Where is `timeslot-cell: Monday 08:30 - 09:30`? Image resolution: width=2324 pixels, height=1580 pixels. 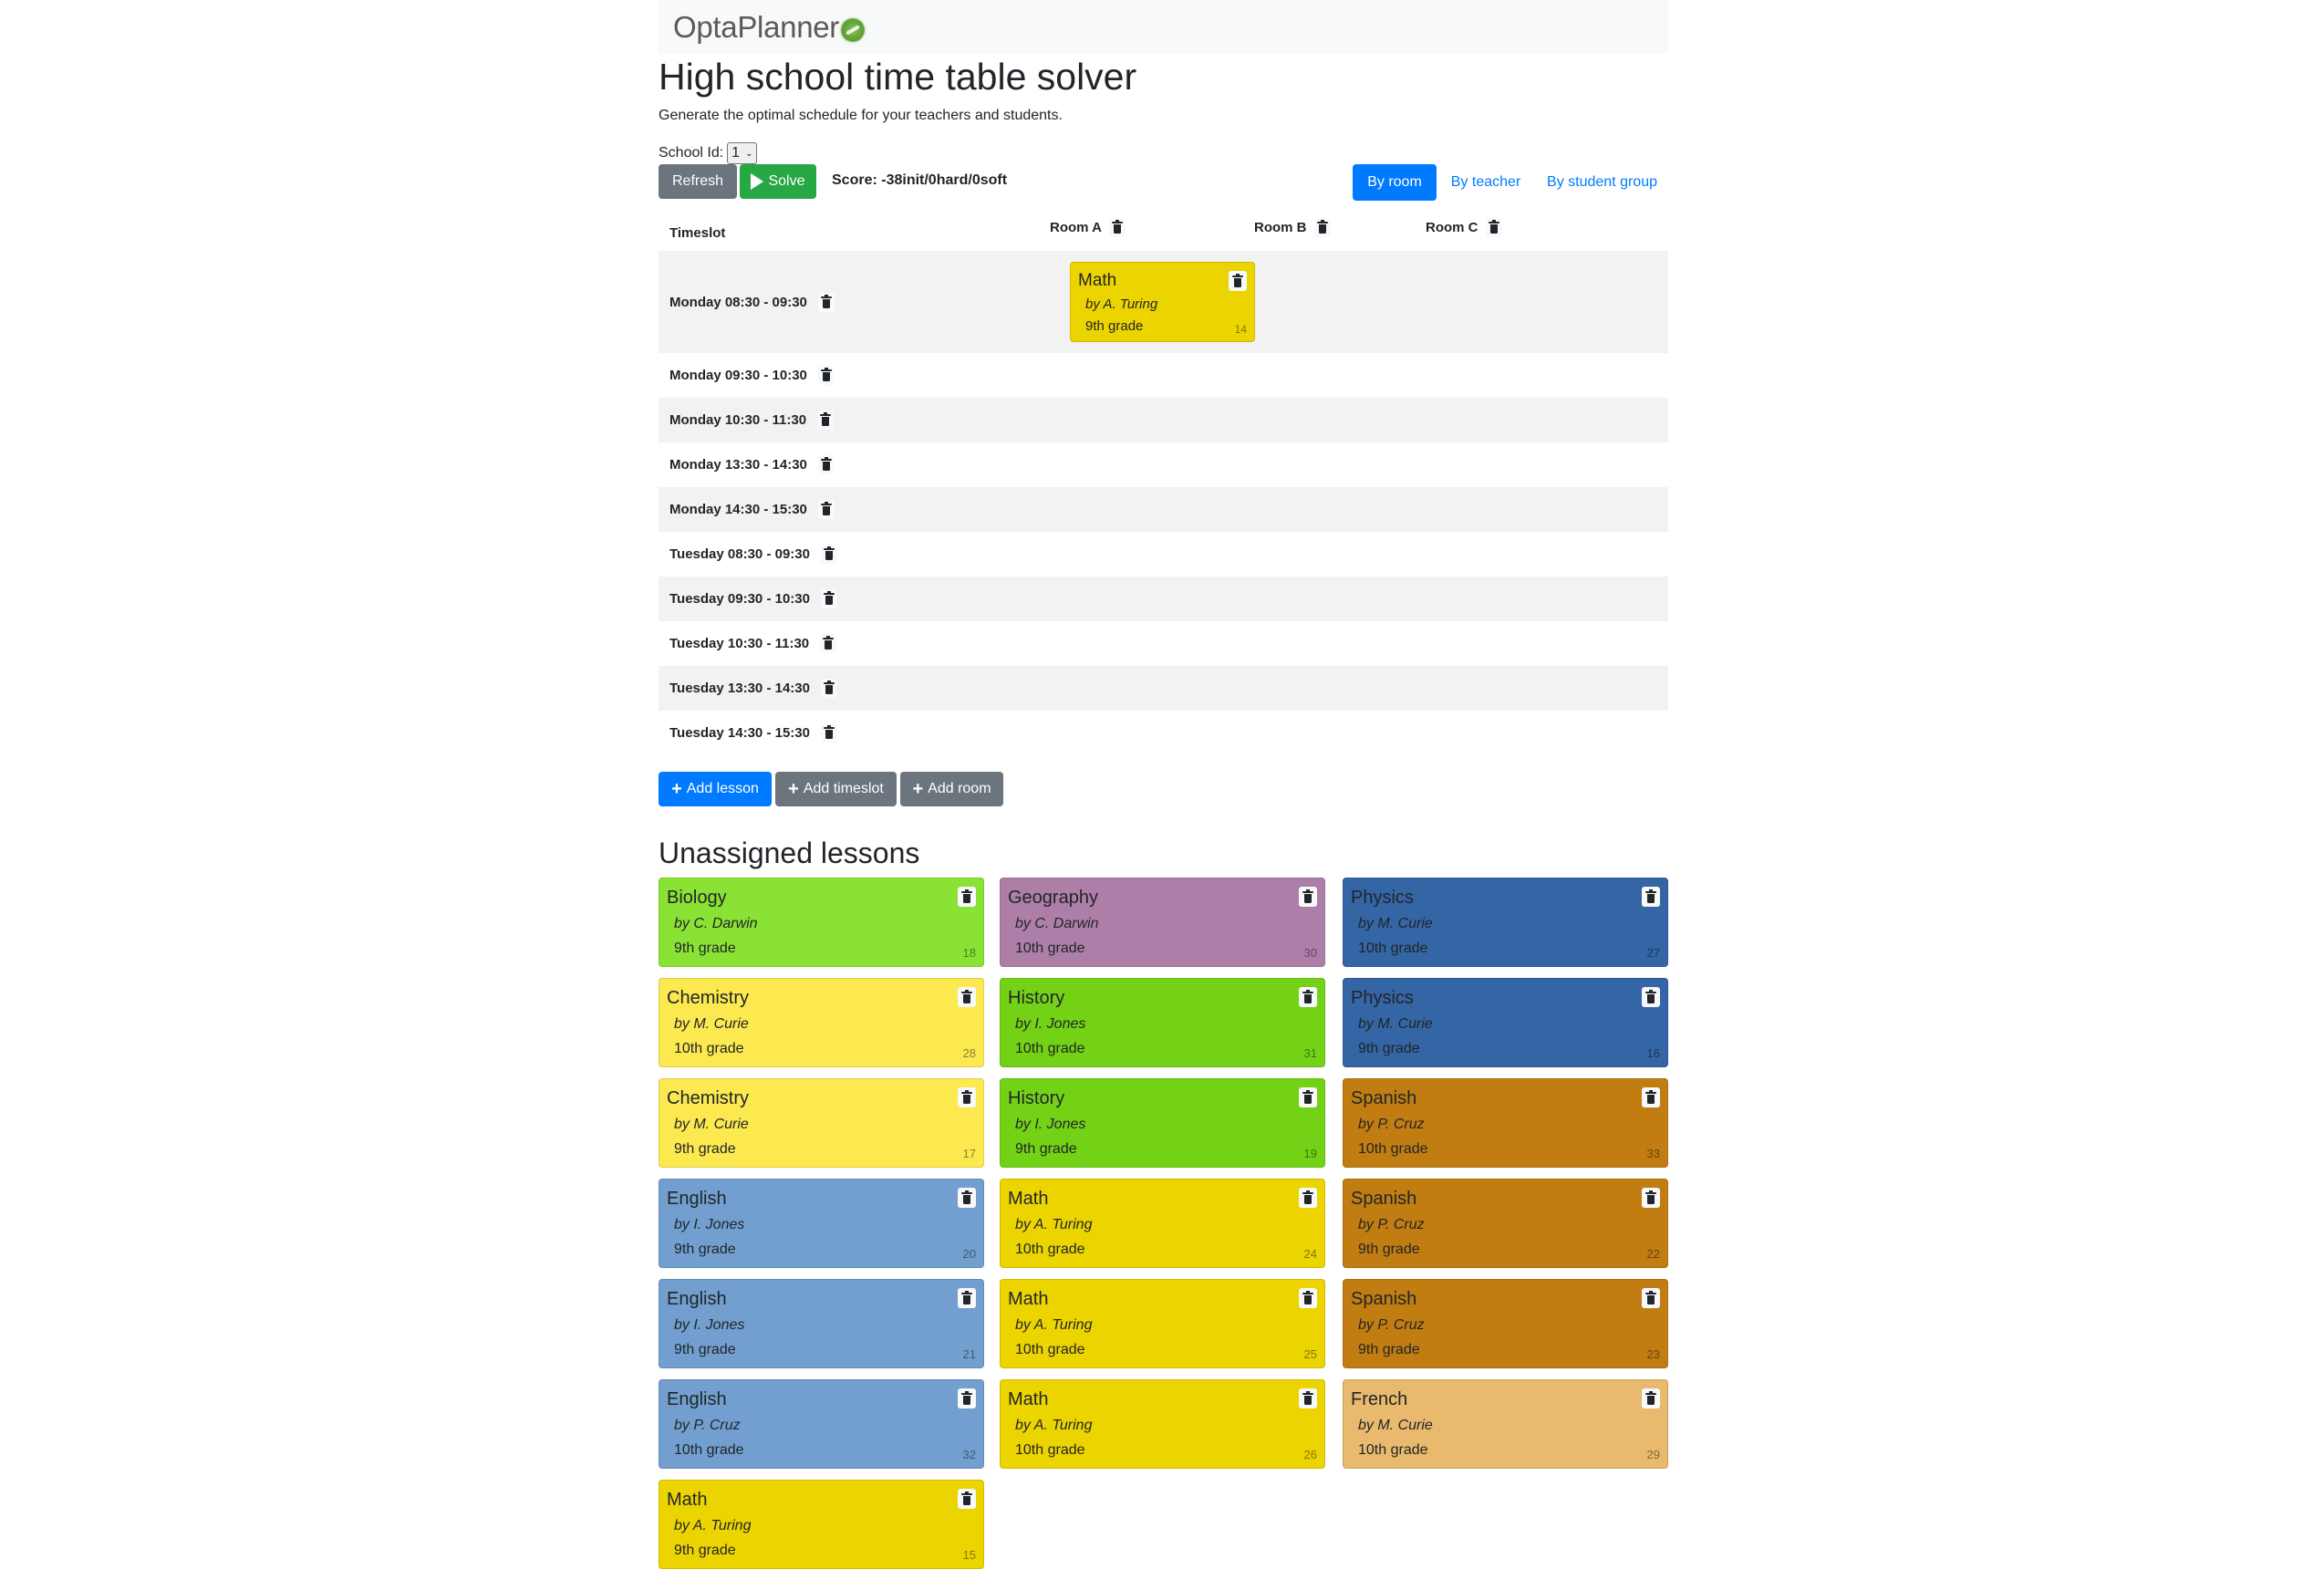 timeslot-cell: Monday 08:30 - 09:30 is located at coordinates (752, 302).